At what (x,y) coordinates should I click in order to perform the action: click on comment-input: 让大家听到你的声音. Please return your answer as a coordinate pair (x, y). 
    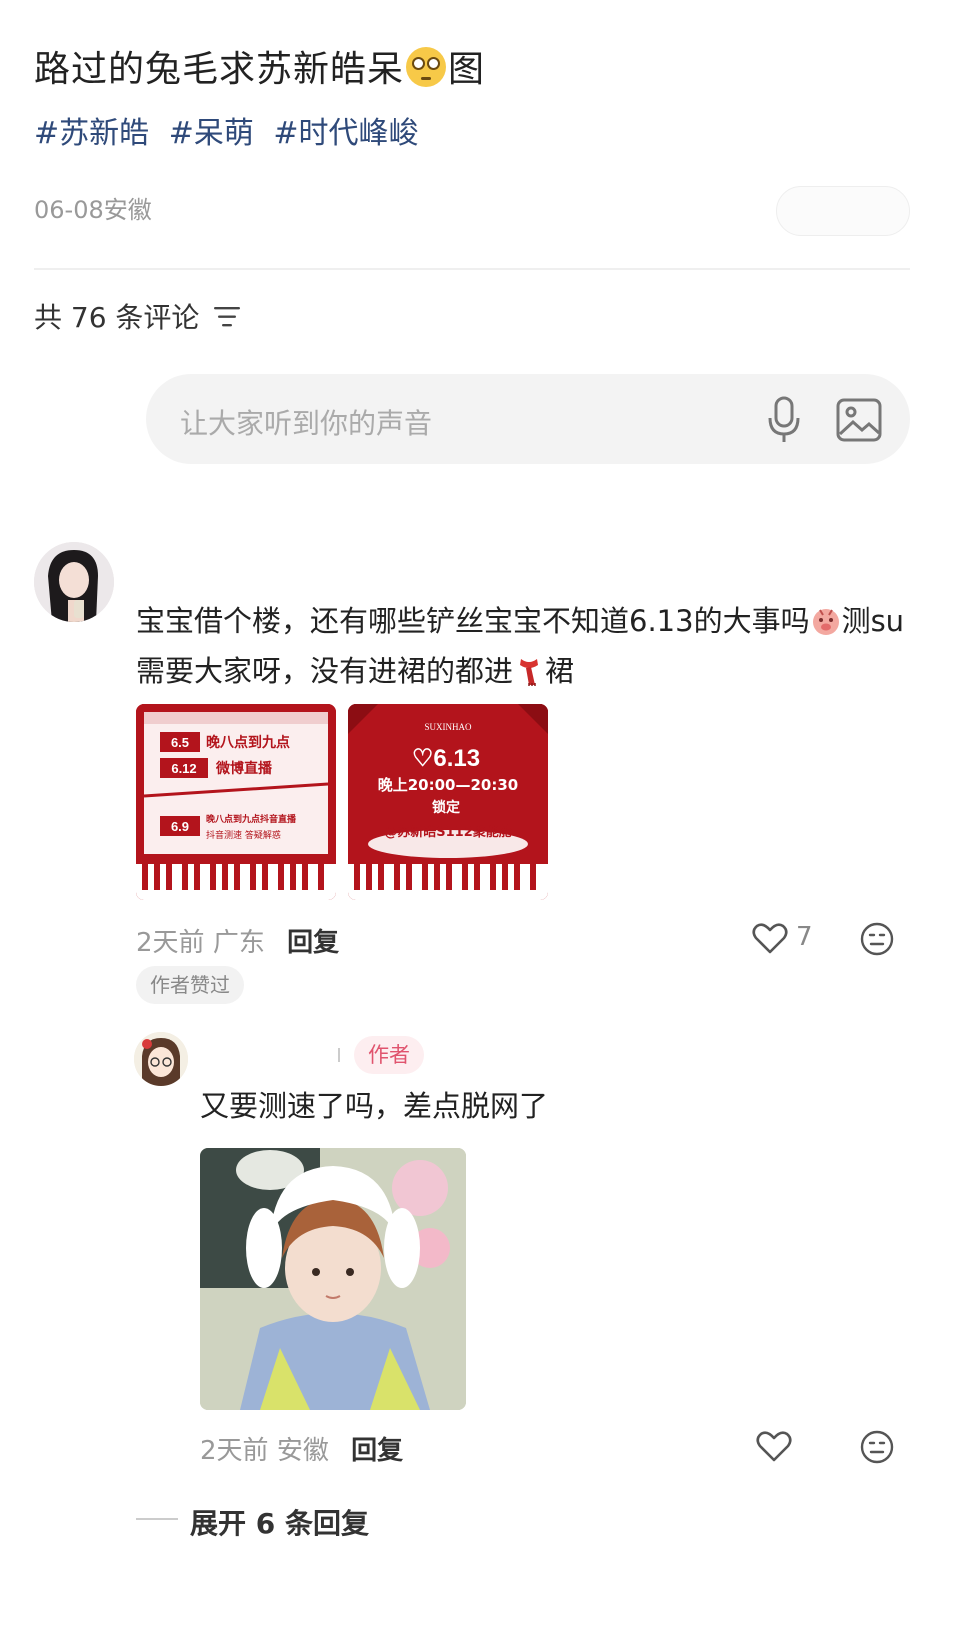
    Looking at the image, I should click on (528, 419).